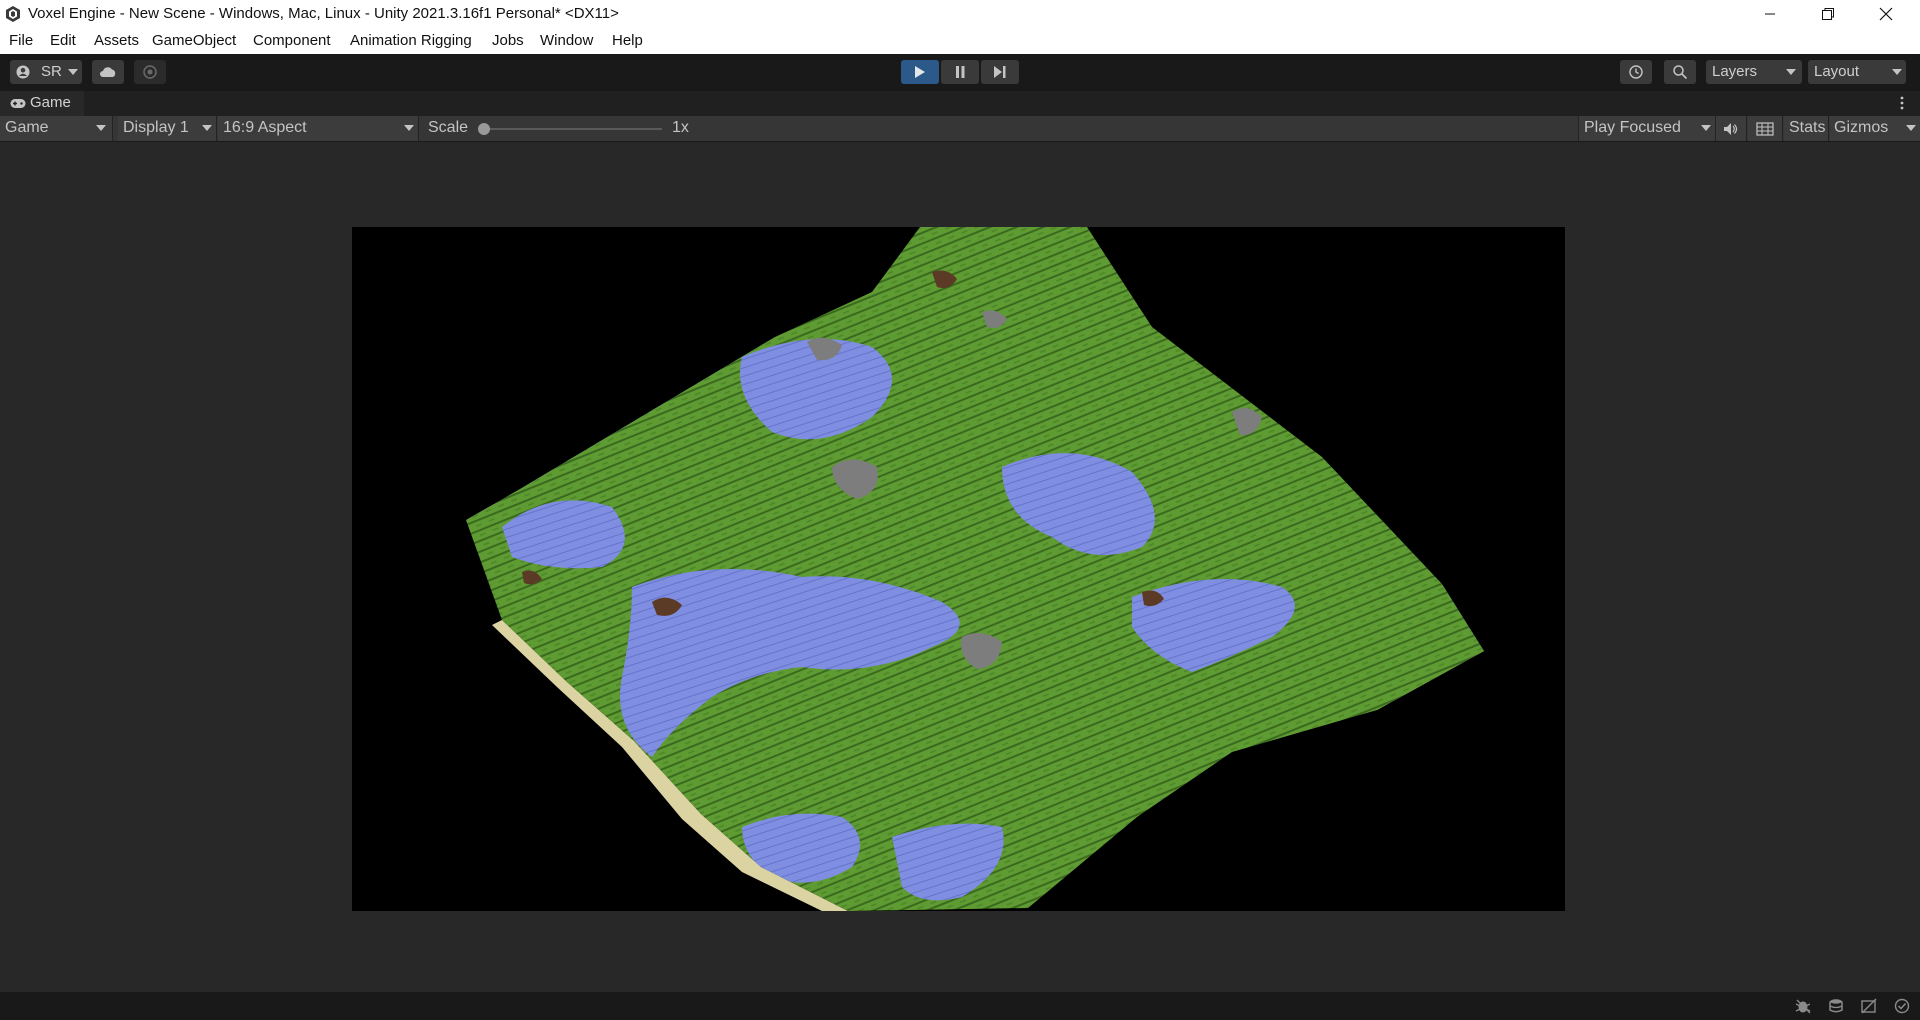 Image resolution: width=1920 pixels, height=1020 pixels. Describe the element at coordinates (448, 127) in the screenshot. I see `scale-label: Scale` at that location.